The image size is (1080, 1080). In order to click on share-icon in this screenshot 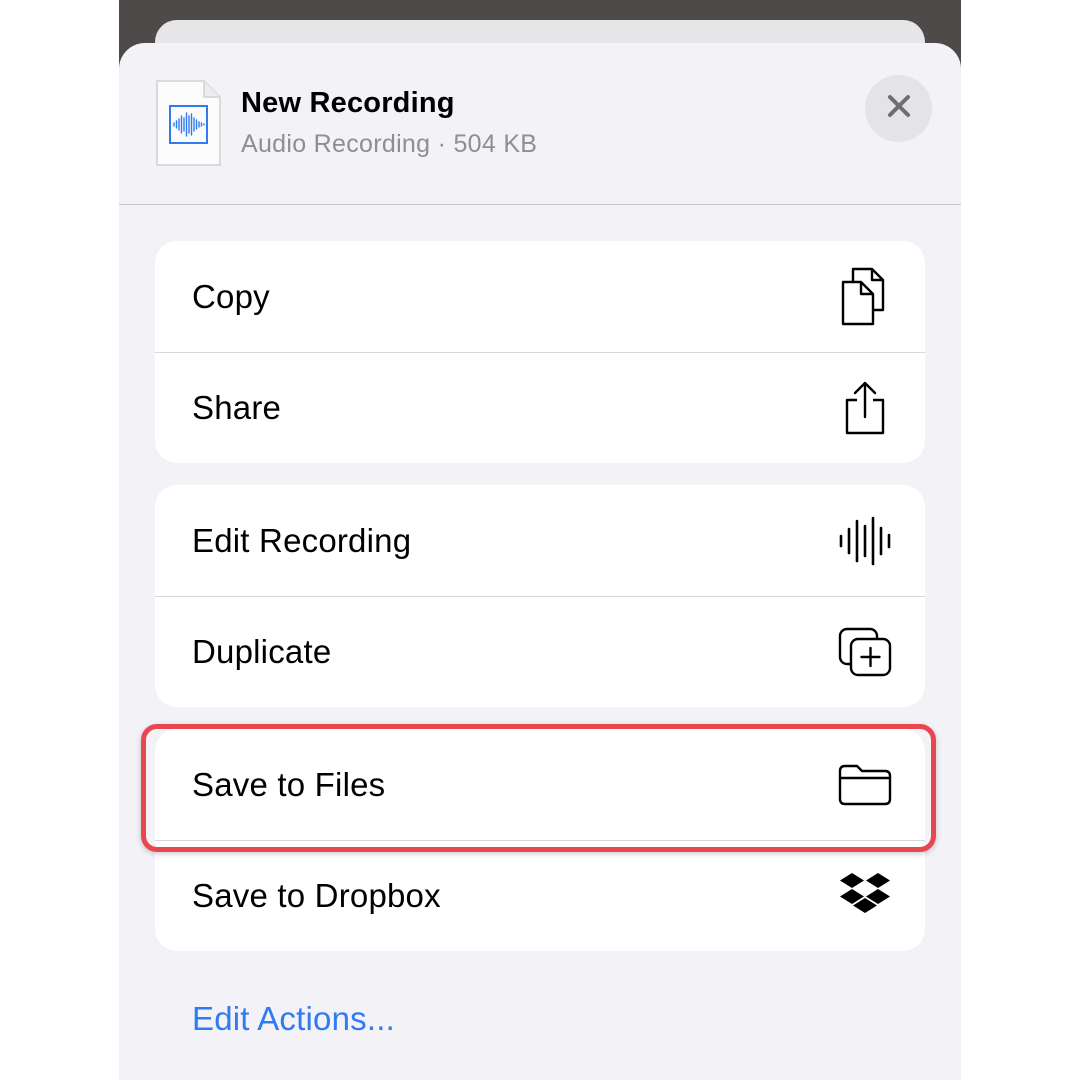, I will do `click(865, 408)`.